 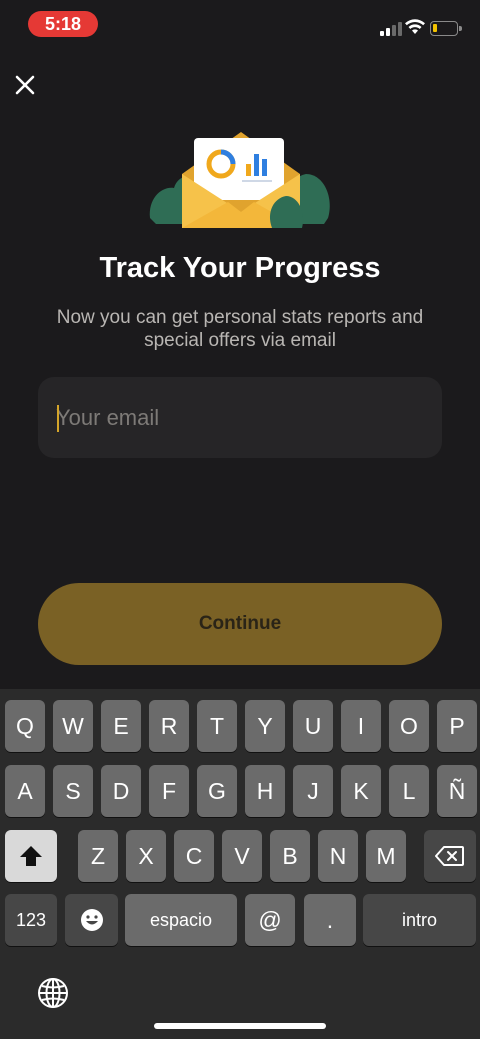 I want to click on at-key: @, so click(x=270, y=920).